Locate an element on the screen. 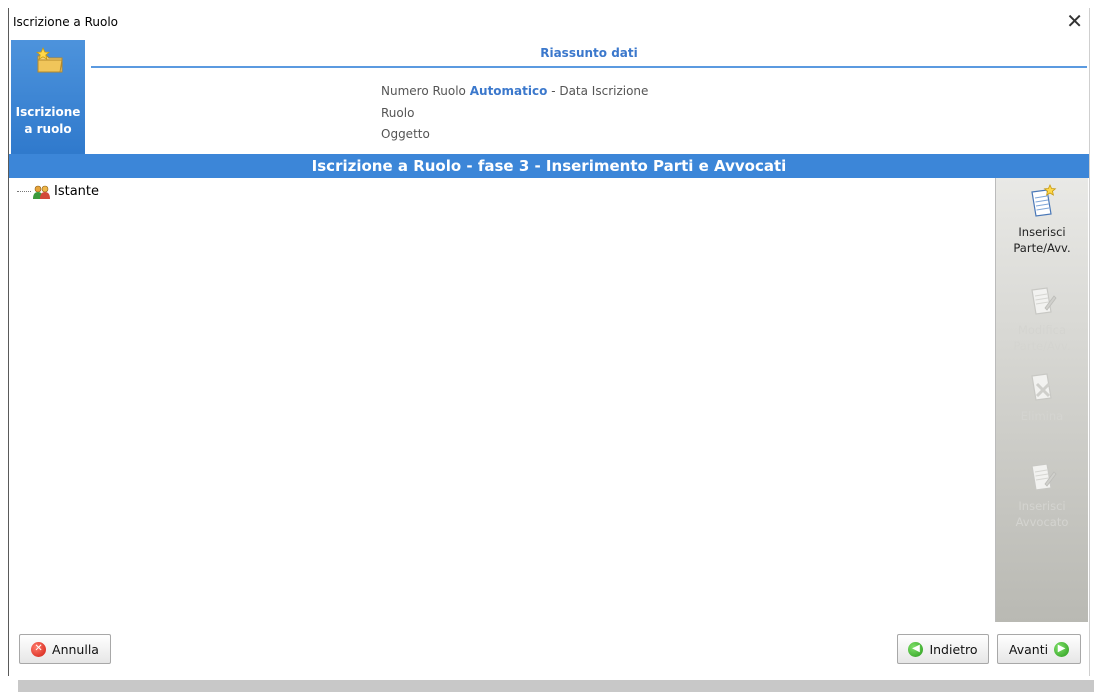 This screenshot has width=1094, height=692. next-button: Avanti ▶ is located at coordinates (1039, 649).